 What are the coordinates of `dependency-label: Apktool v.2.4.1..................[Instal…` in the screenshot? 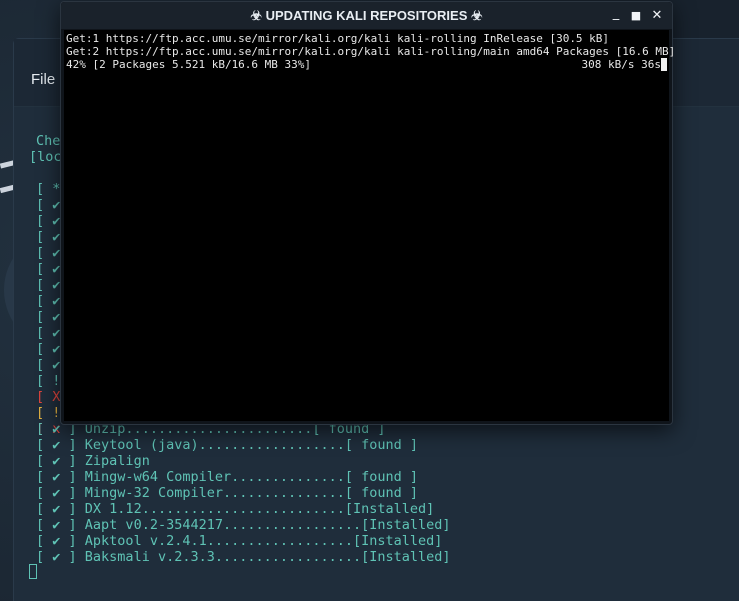 It's located at (263, 541).